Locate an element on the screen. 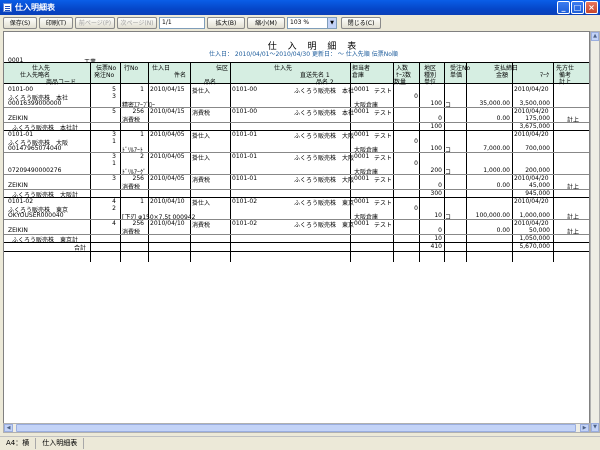  close-window-button: × is located at coordinates (591, 7).